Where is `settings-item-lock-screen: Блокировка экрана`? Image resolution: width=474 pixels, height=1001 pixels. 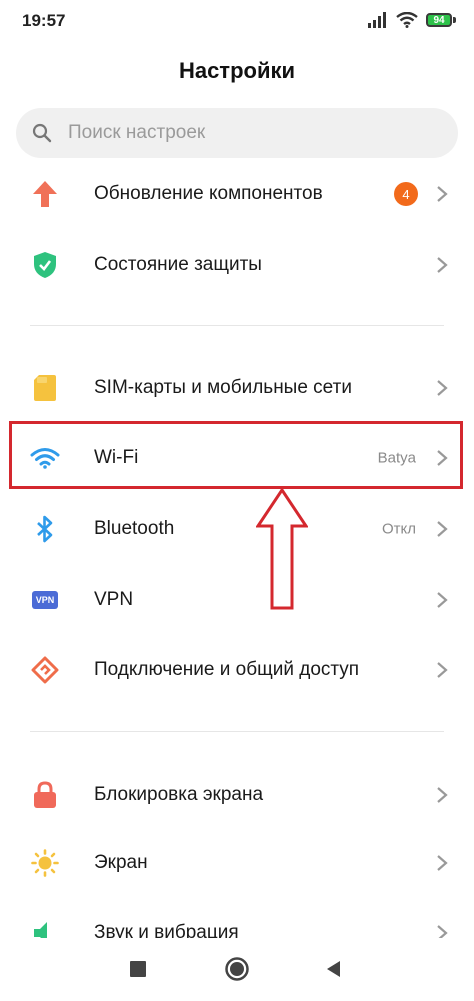
settings-item-lock-screen: Блокировка экрана is located at coordinates (237, 795).